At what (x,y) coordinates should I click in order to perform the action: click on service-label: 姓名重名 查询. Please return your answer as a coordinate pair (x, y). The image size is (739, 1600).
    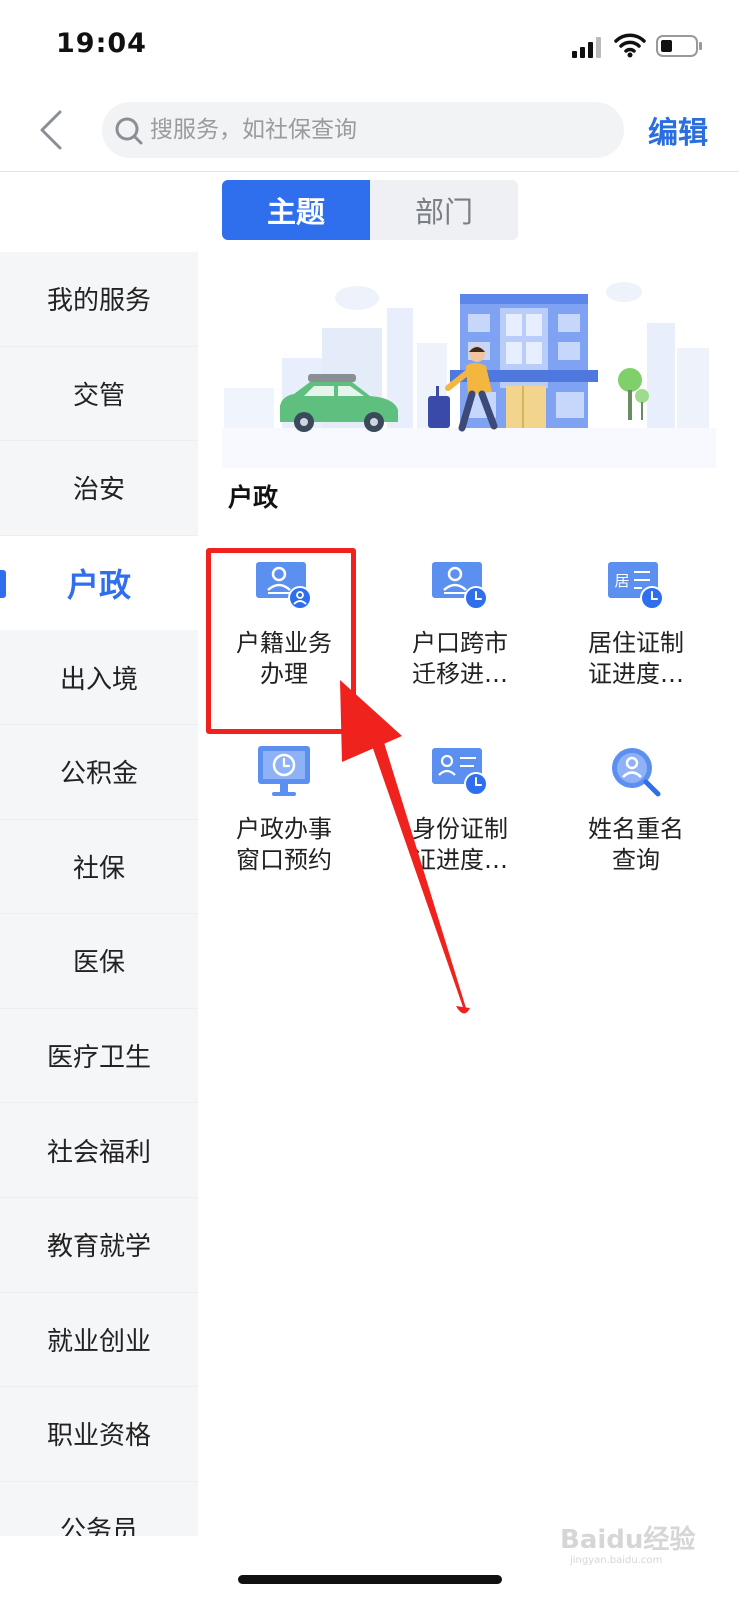
    Looking at the image, I should click on (636, 844).